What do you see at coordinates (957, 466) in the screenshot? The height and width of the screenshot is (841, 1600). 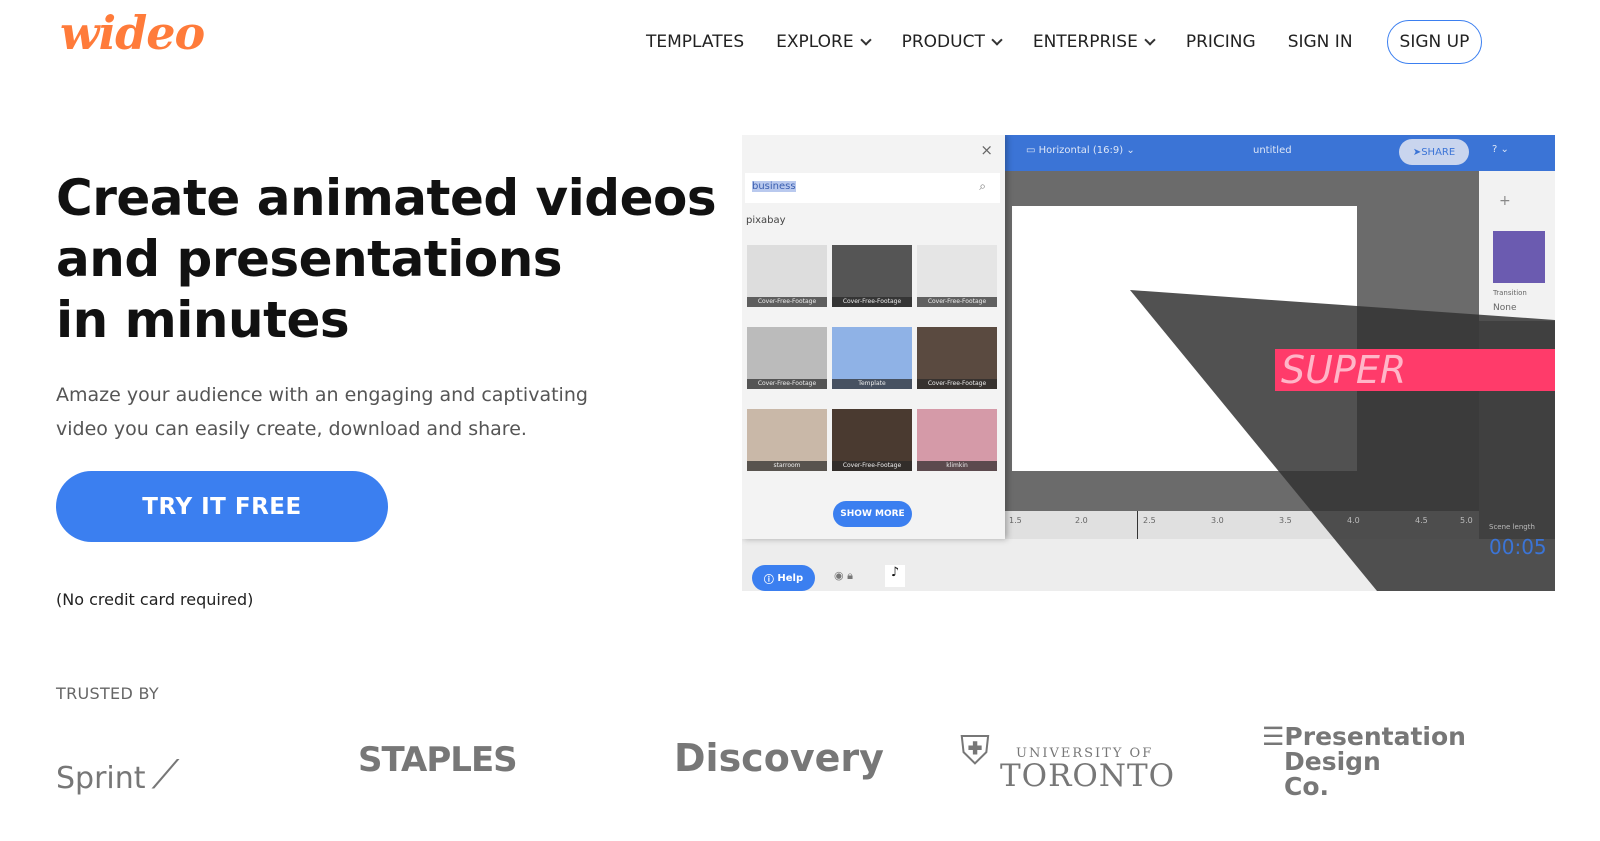 I see `thumb-caption: klimkin` at bounding box center [957, 466].